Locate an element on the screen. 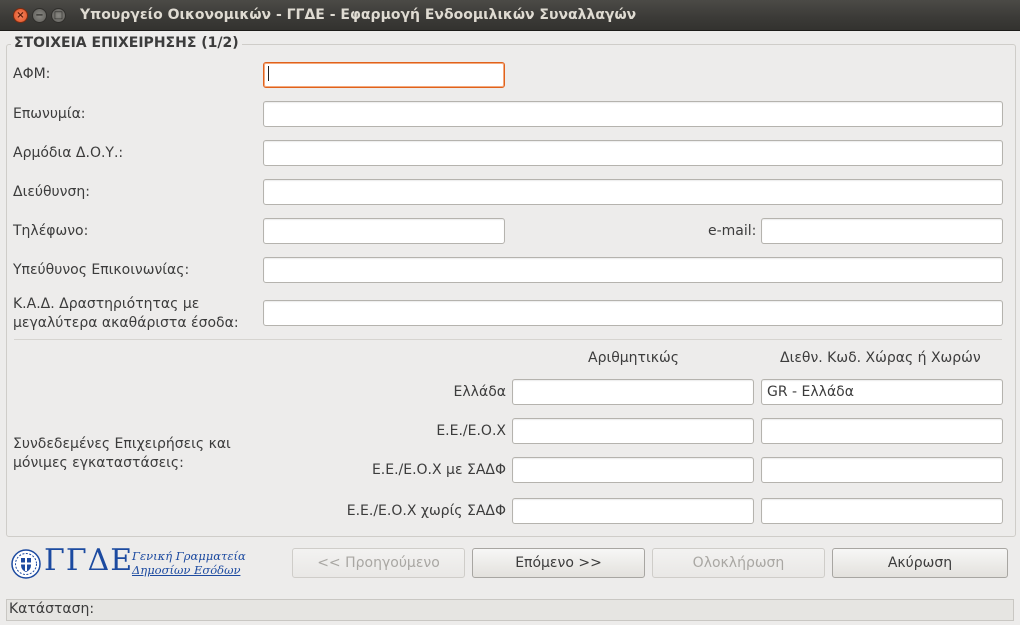 The width and height of the screenshot is (1020, 625). finish-button: Ολοκλήρωση is located at coordinates (738, 563).